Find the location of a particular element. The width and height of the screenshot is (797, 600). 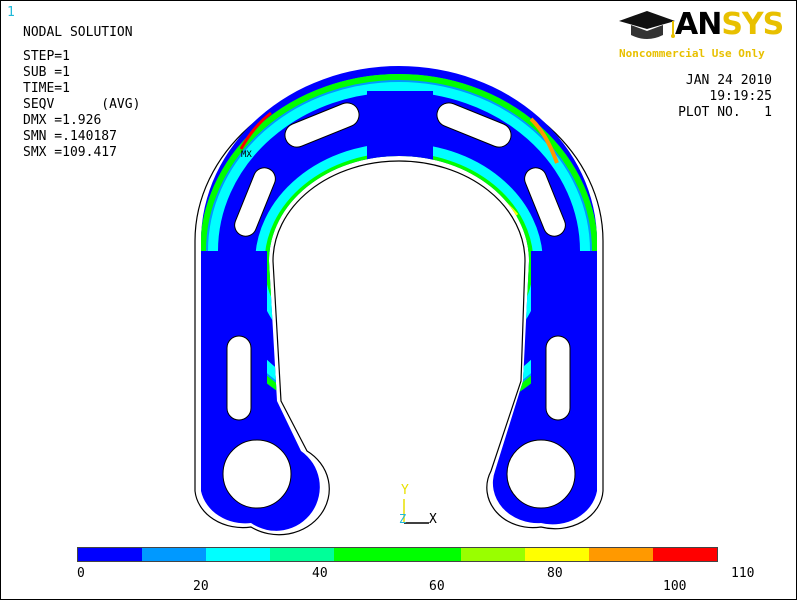

band-green-inner is located at coordinates (399, 263).